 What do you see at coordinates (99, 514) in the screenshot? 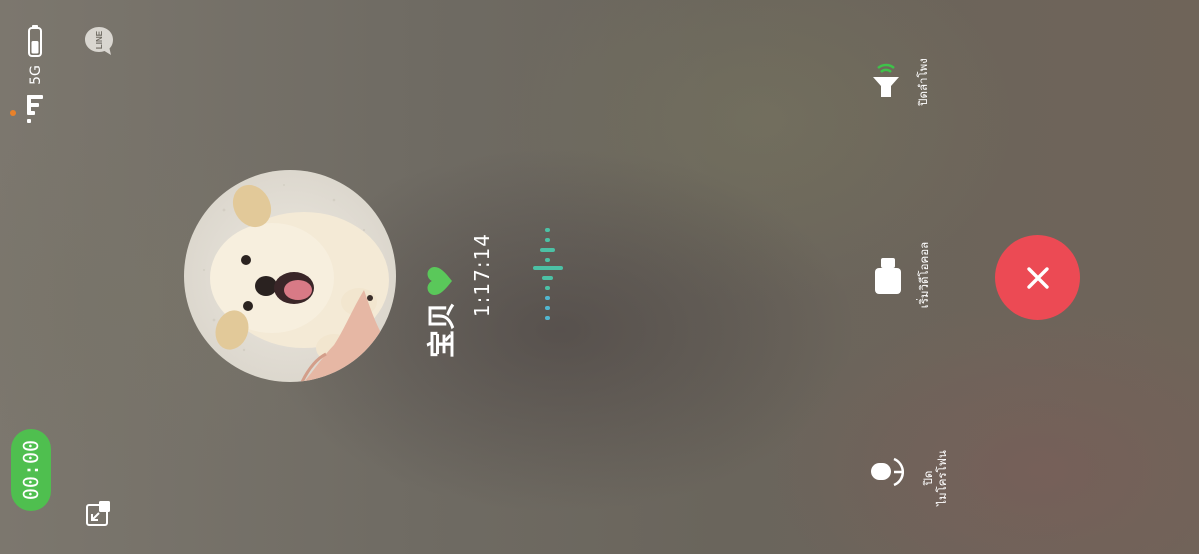
I see `pip-icon` at bounding box center [99, 514].